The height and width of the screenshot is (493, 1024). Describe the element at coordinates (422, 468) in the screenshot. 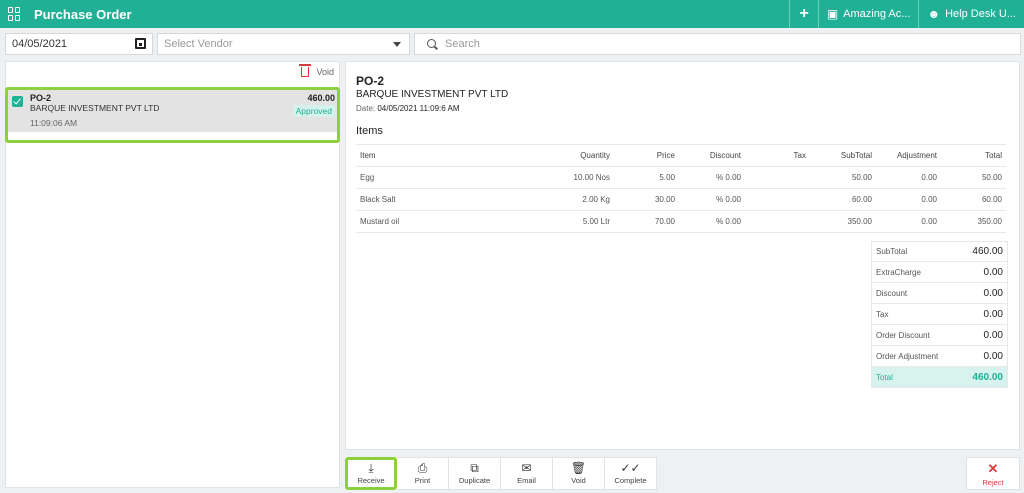

I see `printer-icon: ⎙` at that location.